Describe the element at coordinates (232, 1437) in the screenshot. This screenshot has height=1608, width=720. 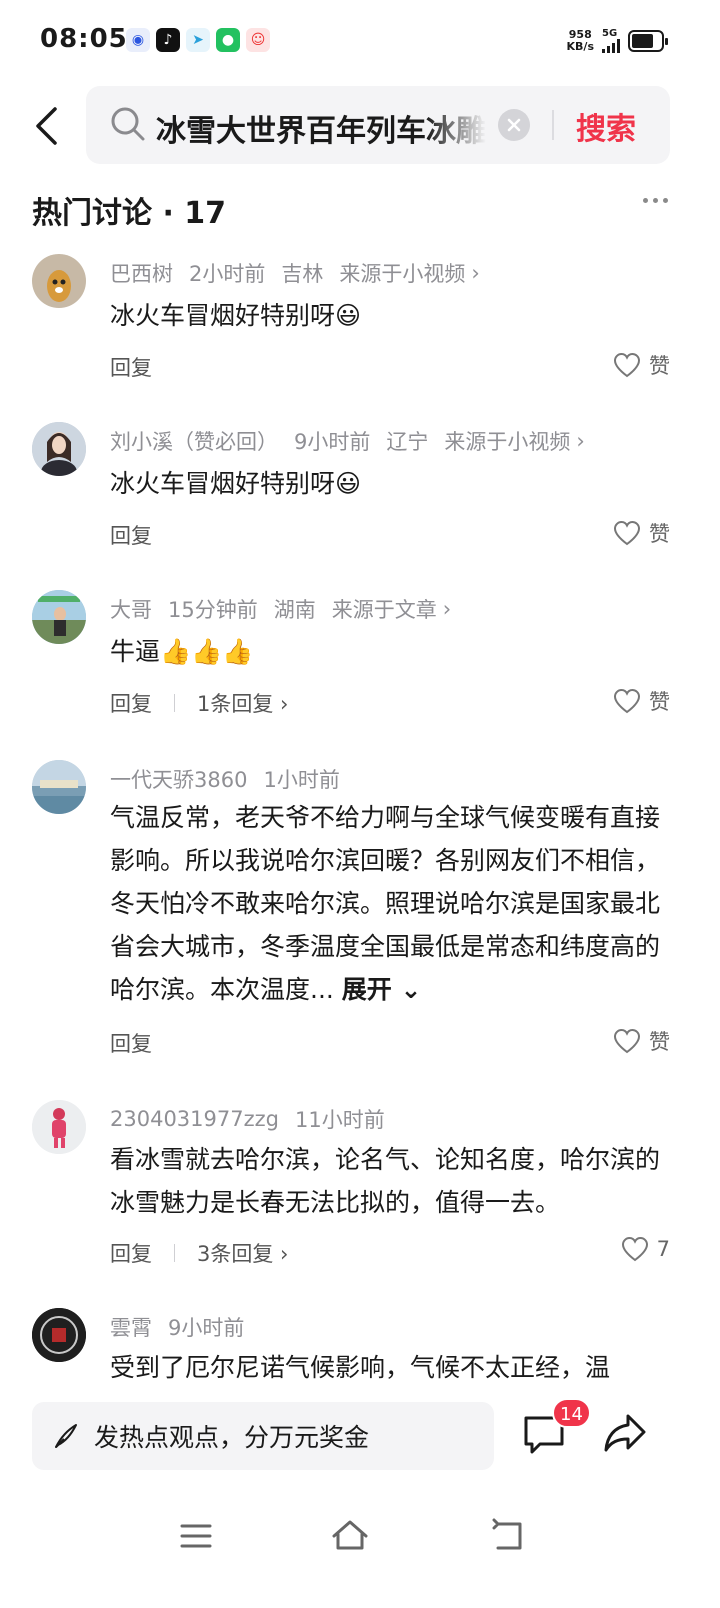
I see `post-placeholder: 发热点观点，分万元奖金` at that location.